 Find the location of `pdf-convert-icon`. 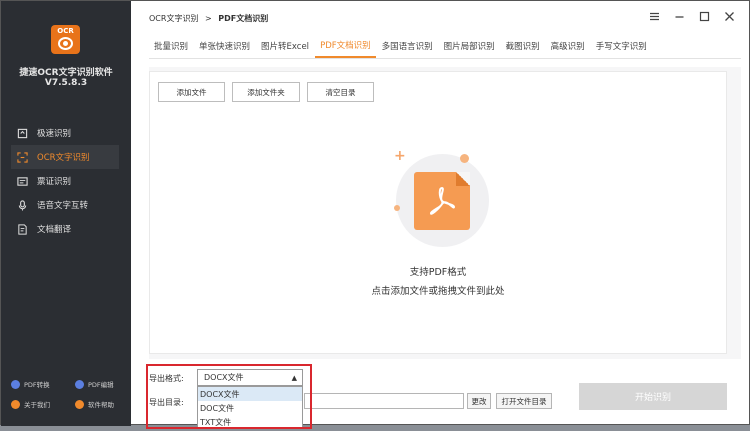

pdf-convert-icon is located at coordinates (15, 384).